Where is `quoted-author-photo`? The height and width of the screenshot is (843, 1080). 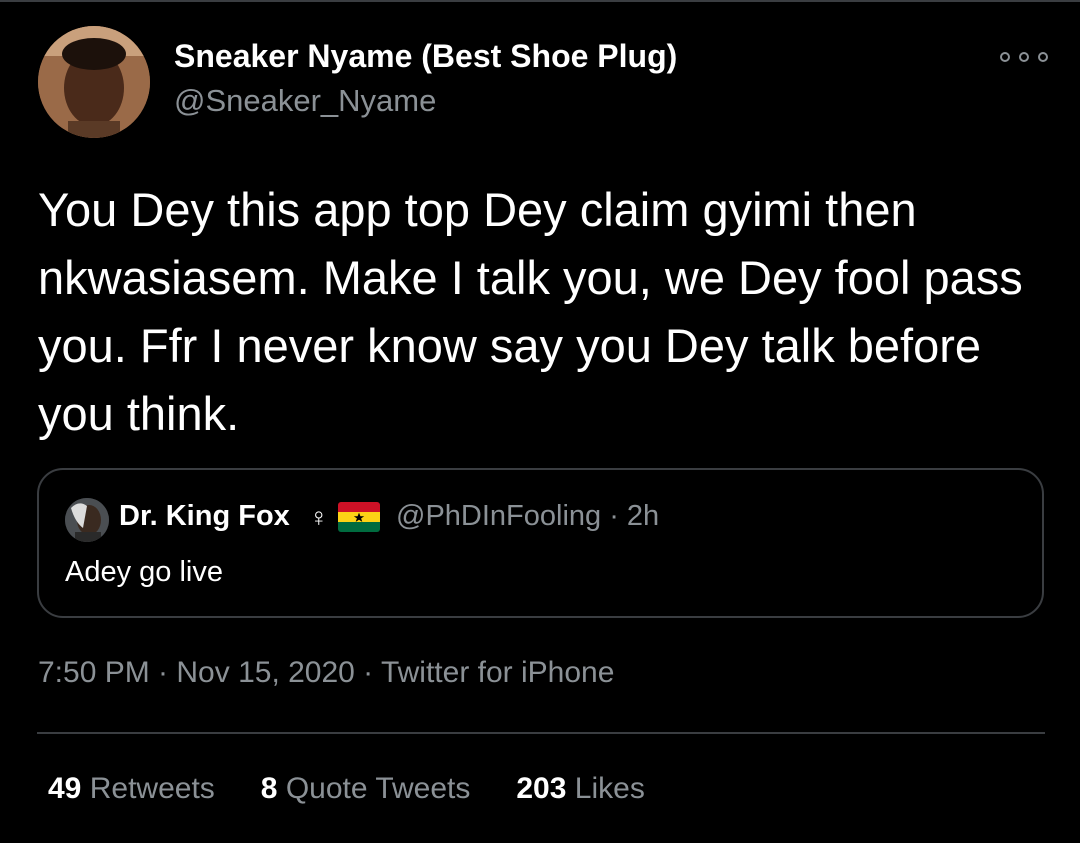
quoted-author-photo is located at coordinates (87, 520).